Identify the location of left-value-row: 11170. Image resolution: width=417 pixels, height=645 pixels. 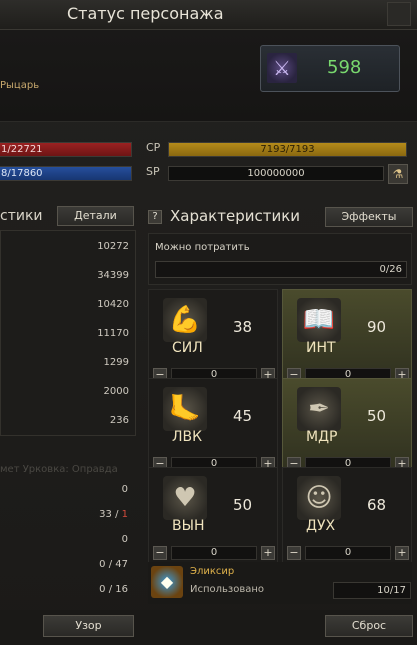
(113, 333).